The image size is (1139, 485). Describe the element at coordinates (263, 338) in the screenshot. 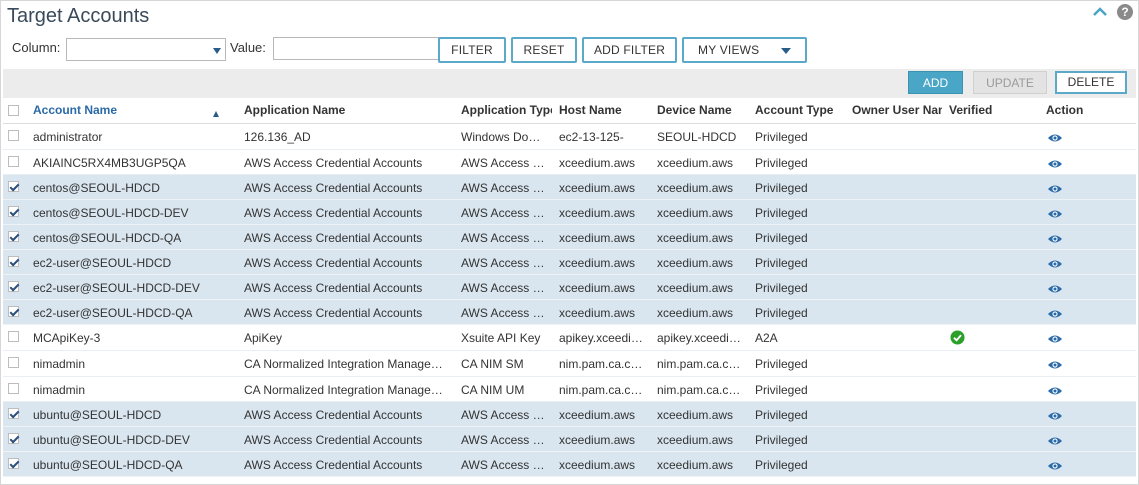

I see `application-name-cell: ApiKey` at that location.